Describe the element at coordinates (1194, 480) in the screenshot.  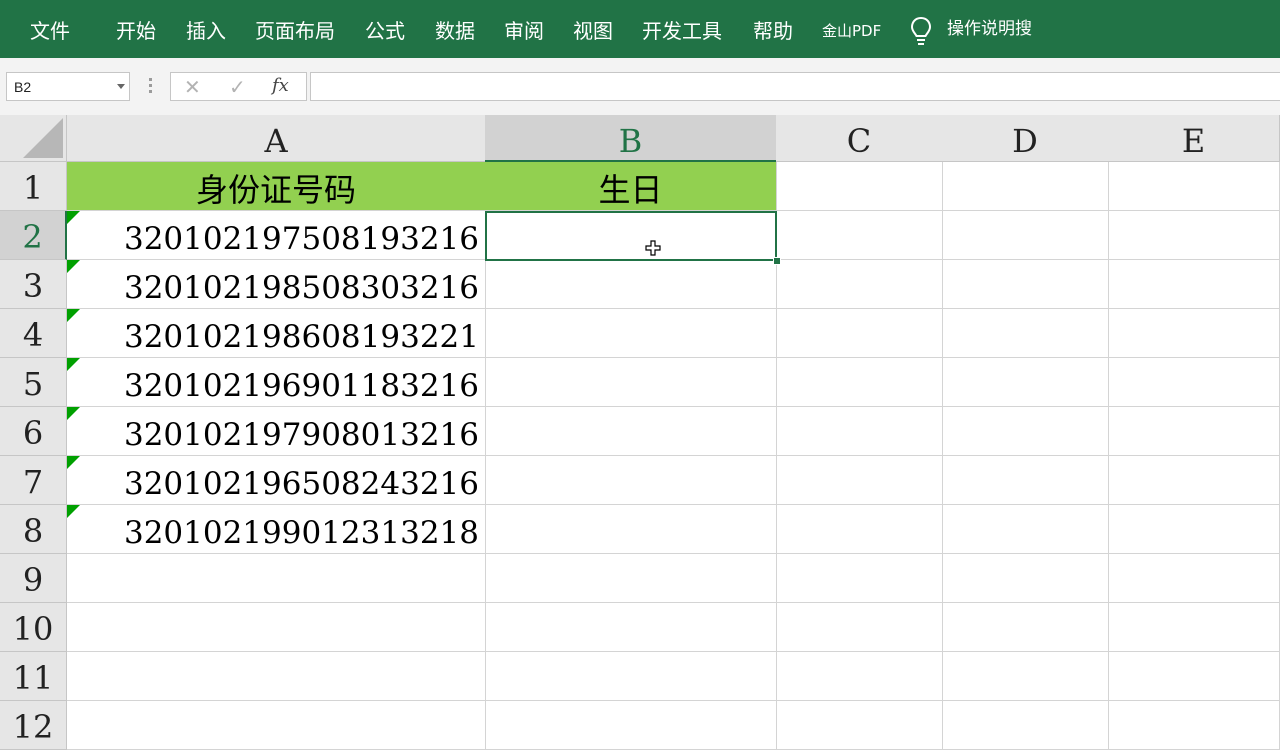
I see `cell-e7` at that location.